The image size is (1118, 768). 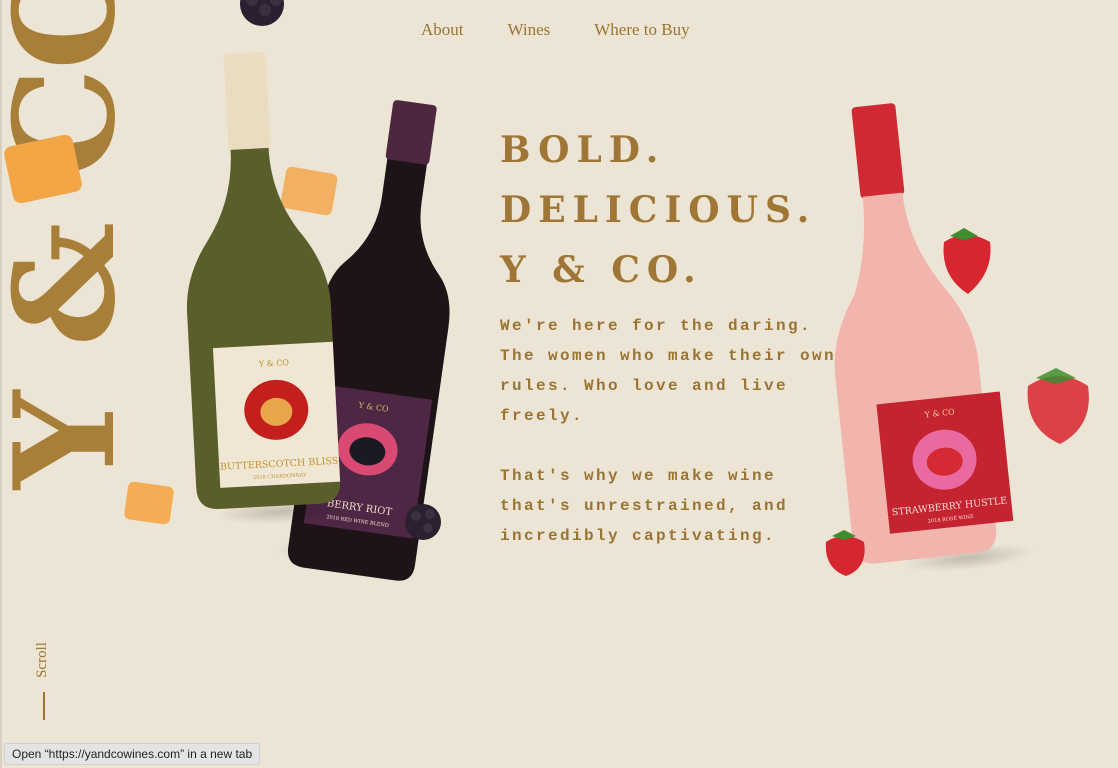 I want to click on scroll-indicator: Scroll, so click(x=45, y=680).